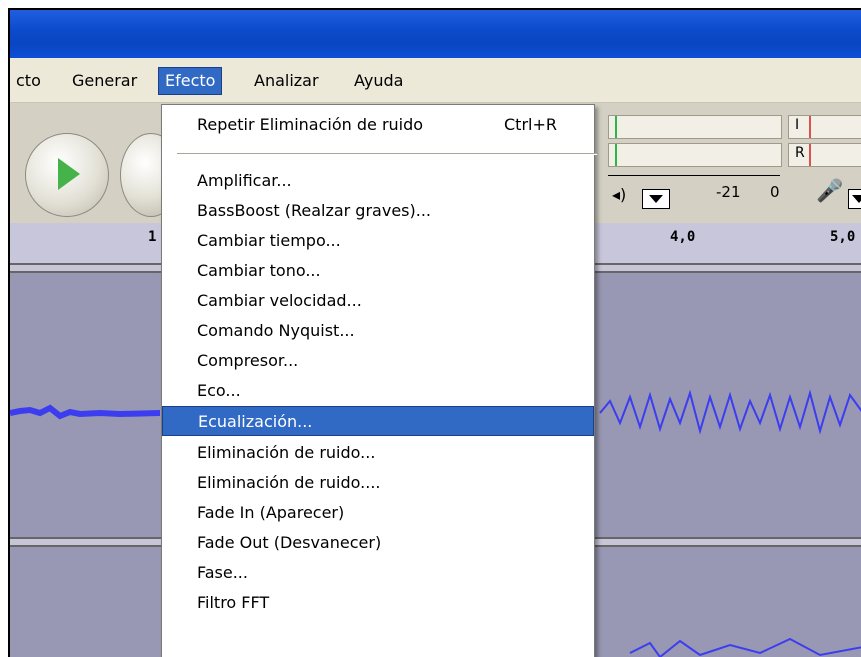  What do you see at coordinates (387, 154) in the screenshot?
I see `menu-separator` at bounding box center [387, 154].